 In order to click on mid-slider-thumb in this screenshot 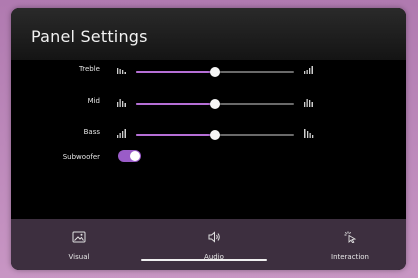, I will do `click(215, 104)`.